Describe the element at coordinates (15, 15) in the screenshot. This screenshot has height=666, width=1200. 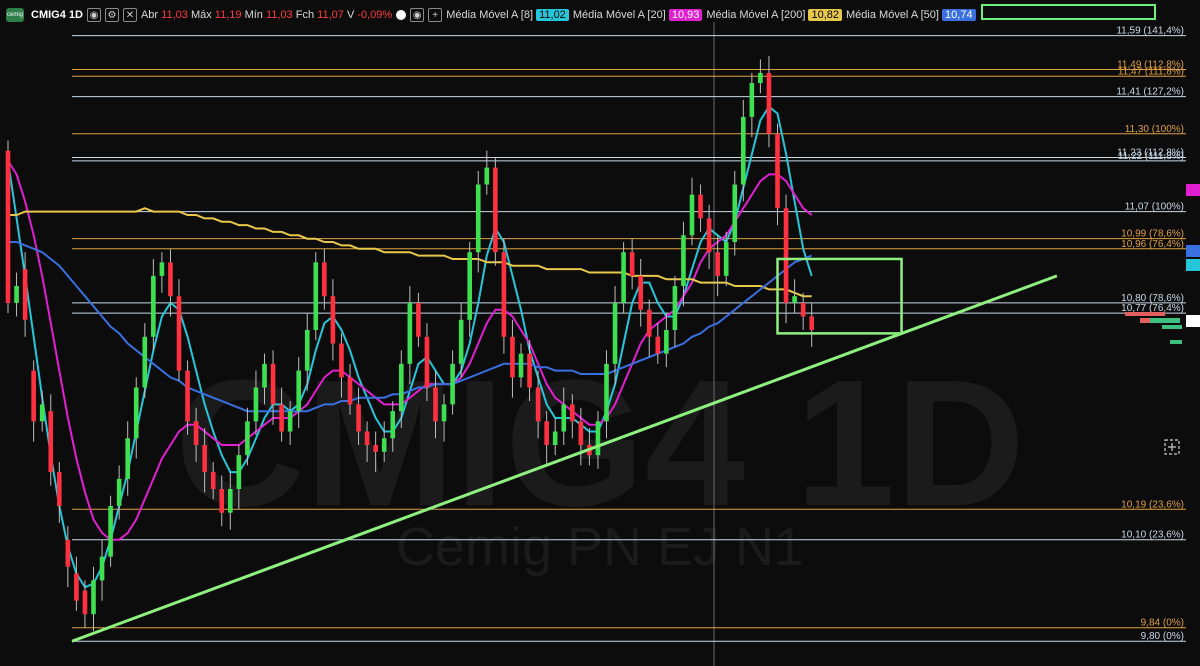
I see `cemig-logo-icon: cemig` at that location.